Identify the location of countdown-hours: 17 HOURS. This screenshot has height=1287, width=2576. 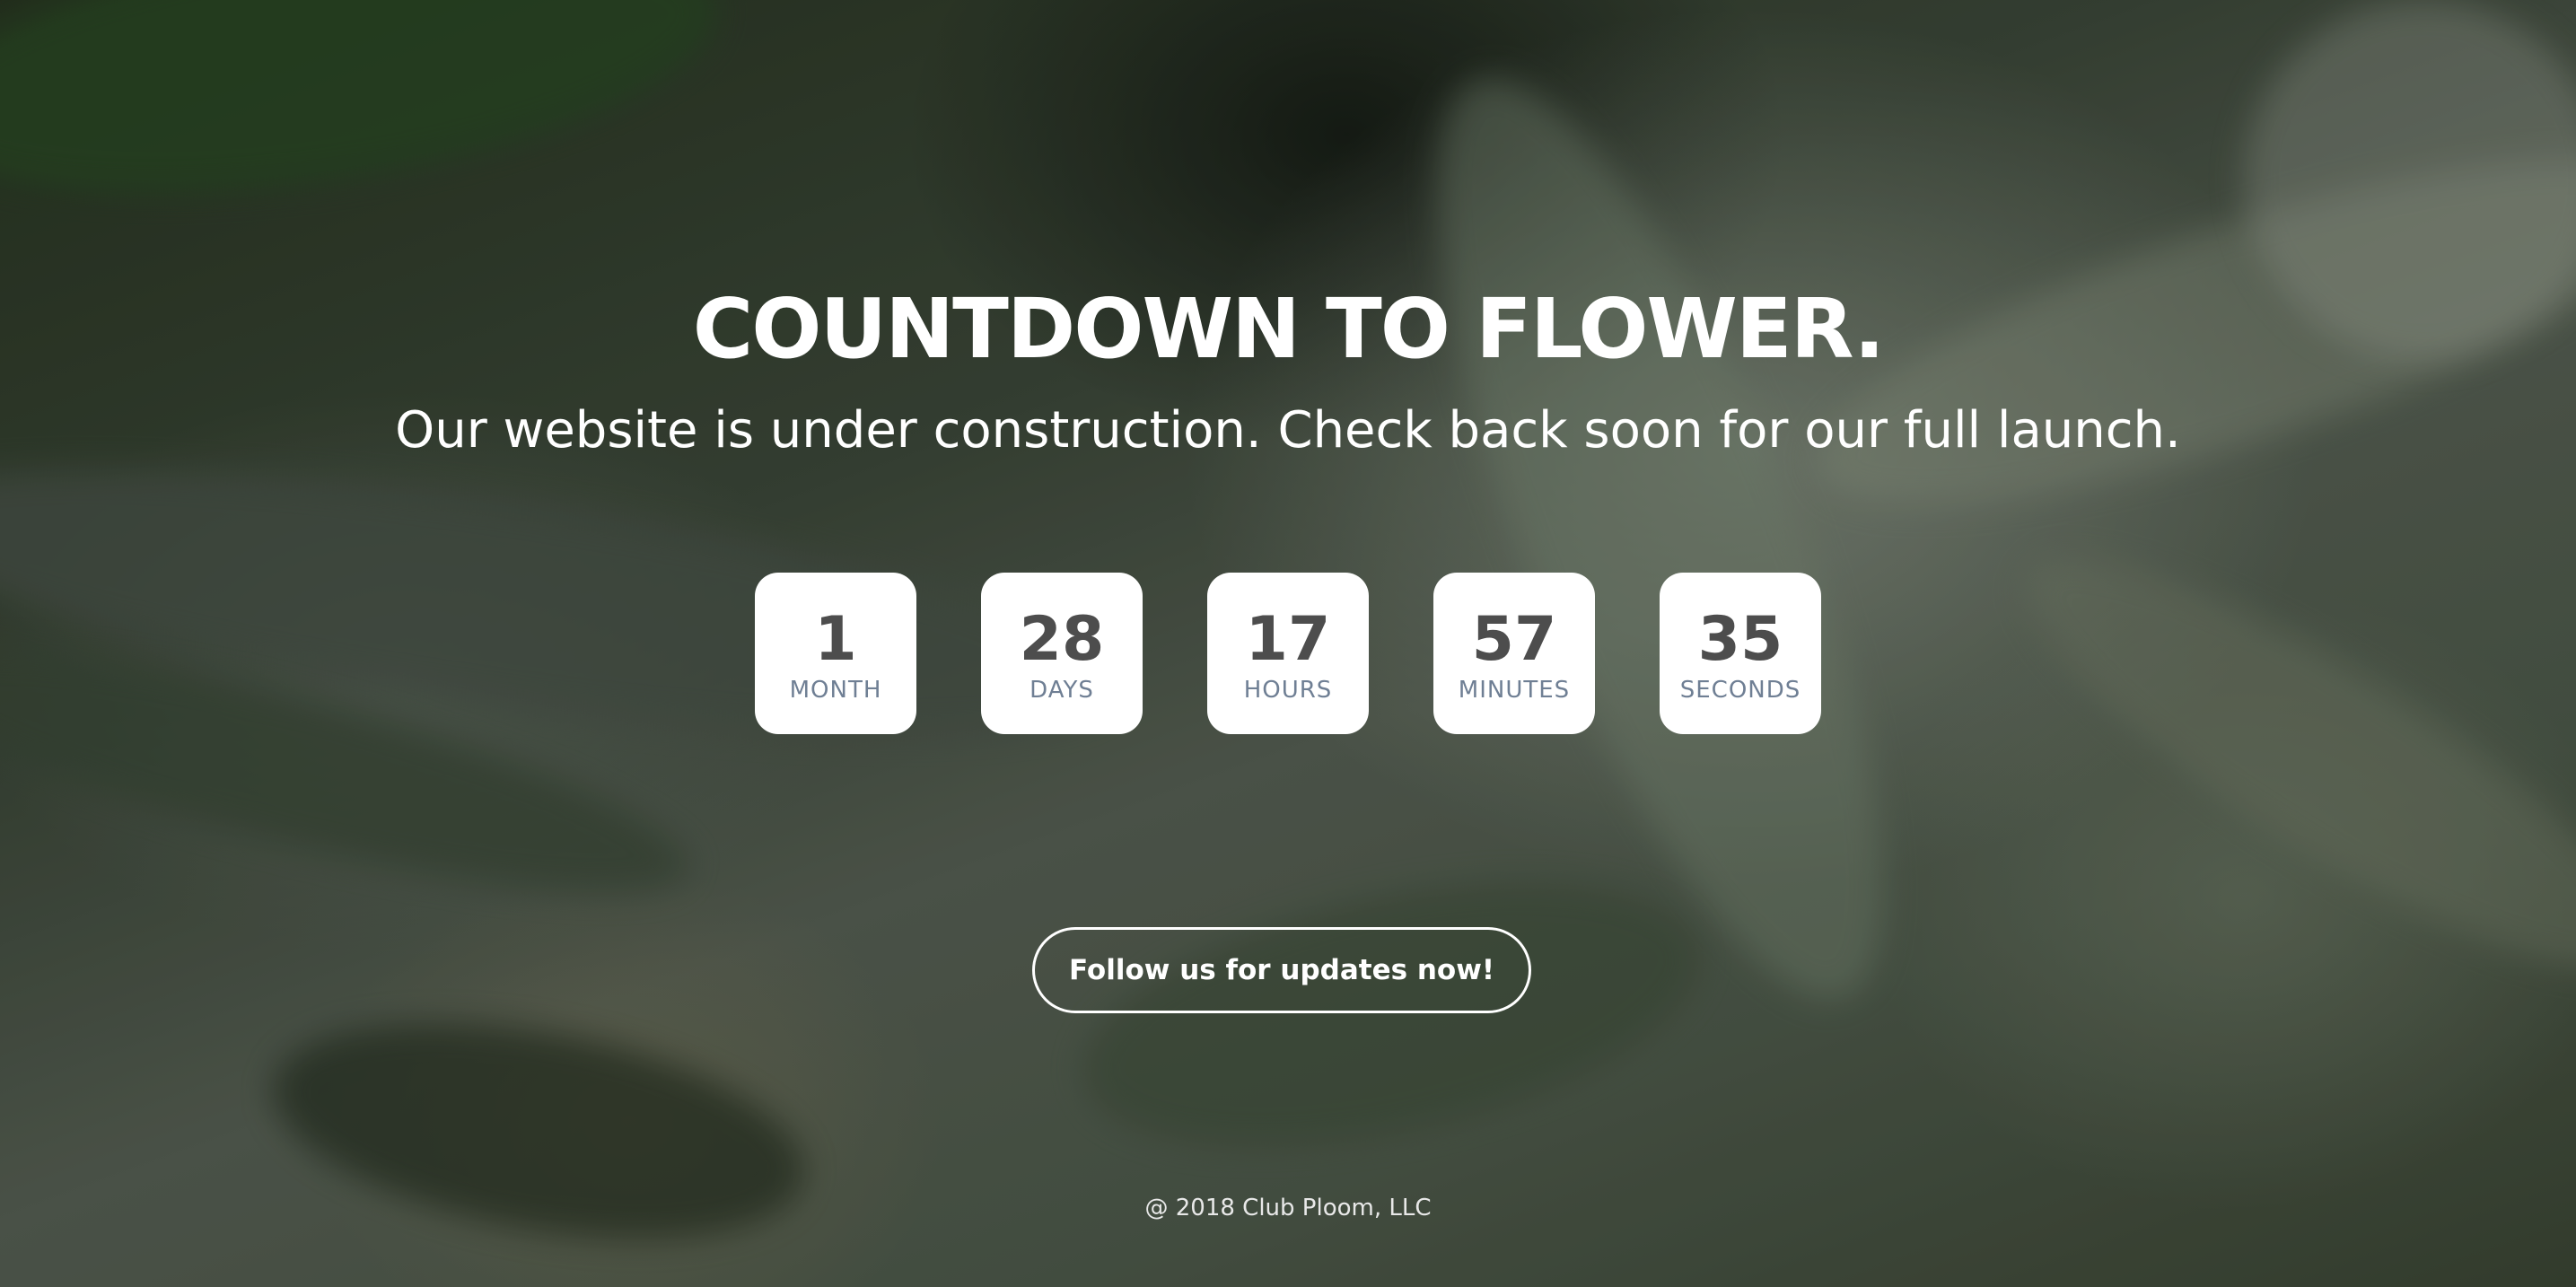
(1288, 653).